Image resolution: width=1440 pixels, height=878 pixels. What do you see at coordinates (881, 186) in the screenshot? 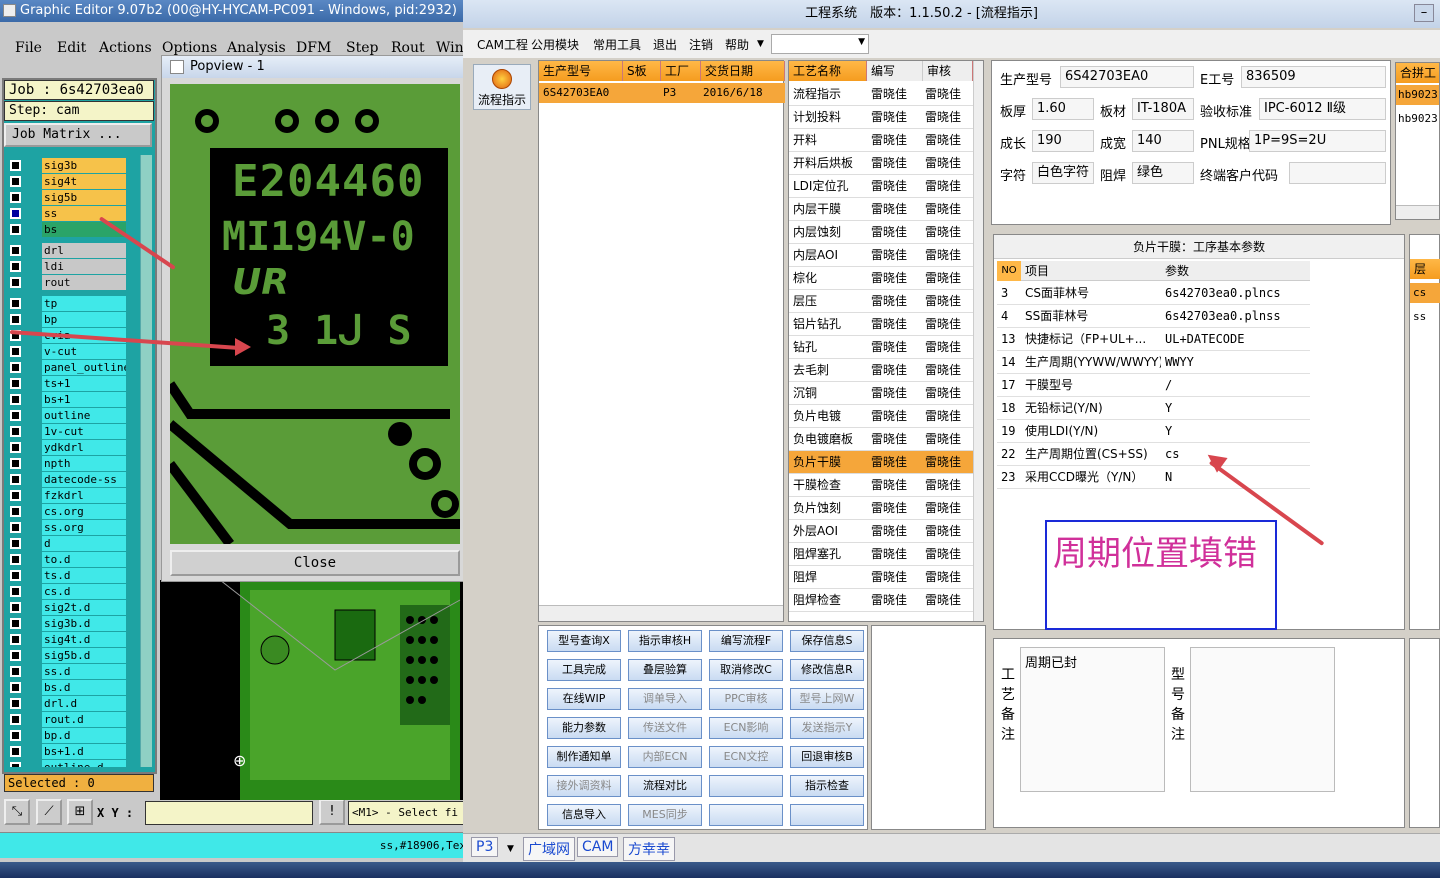
I see `process-row: LDI定位孔 雷晓佳 雷晓佳` at bounding box center [881, 186].